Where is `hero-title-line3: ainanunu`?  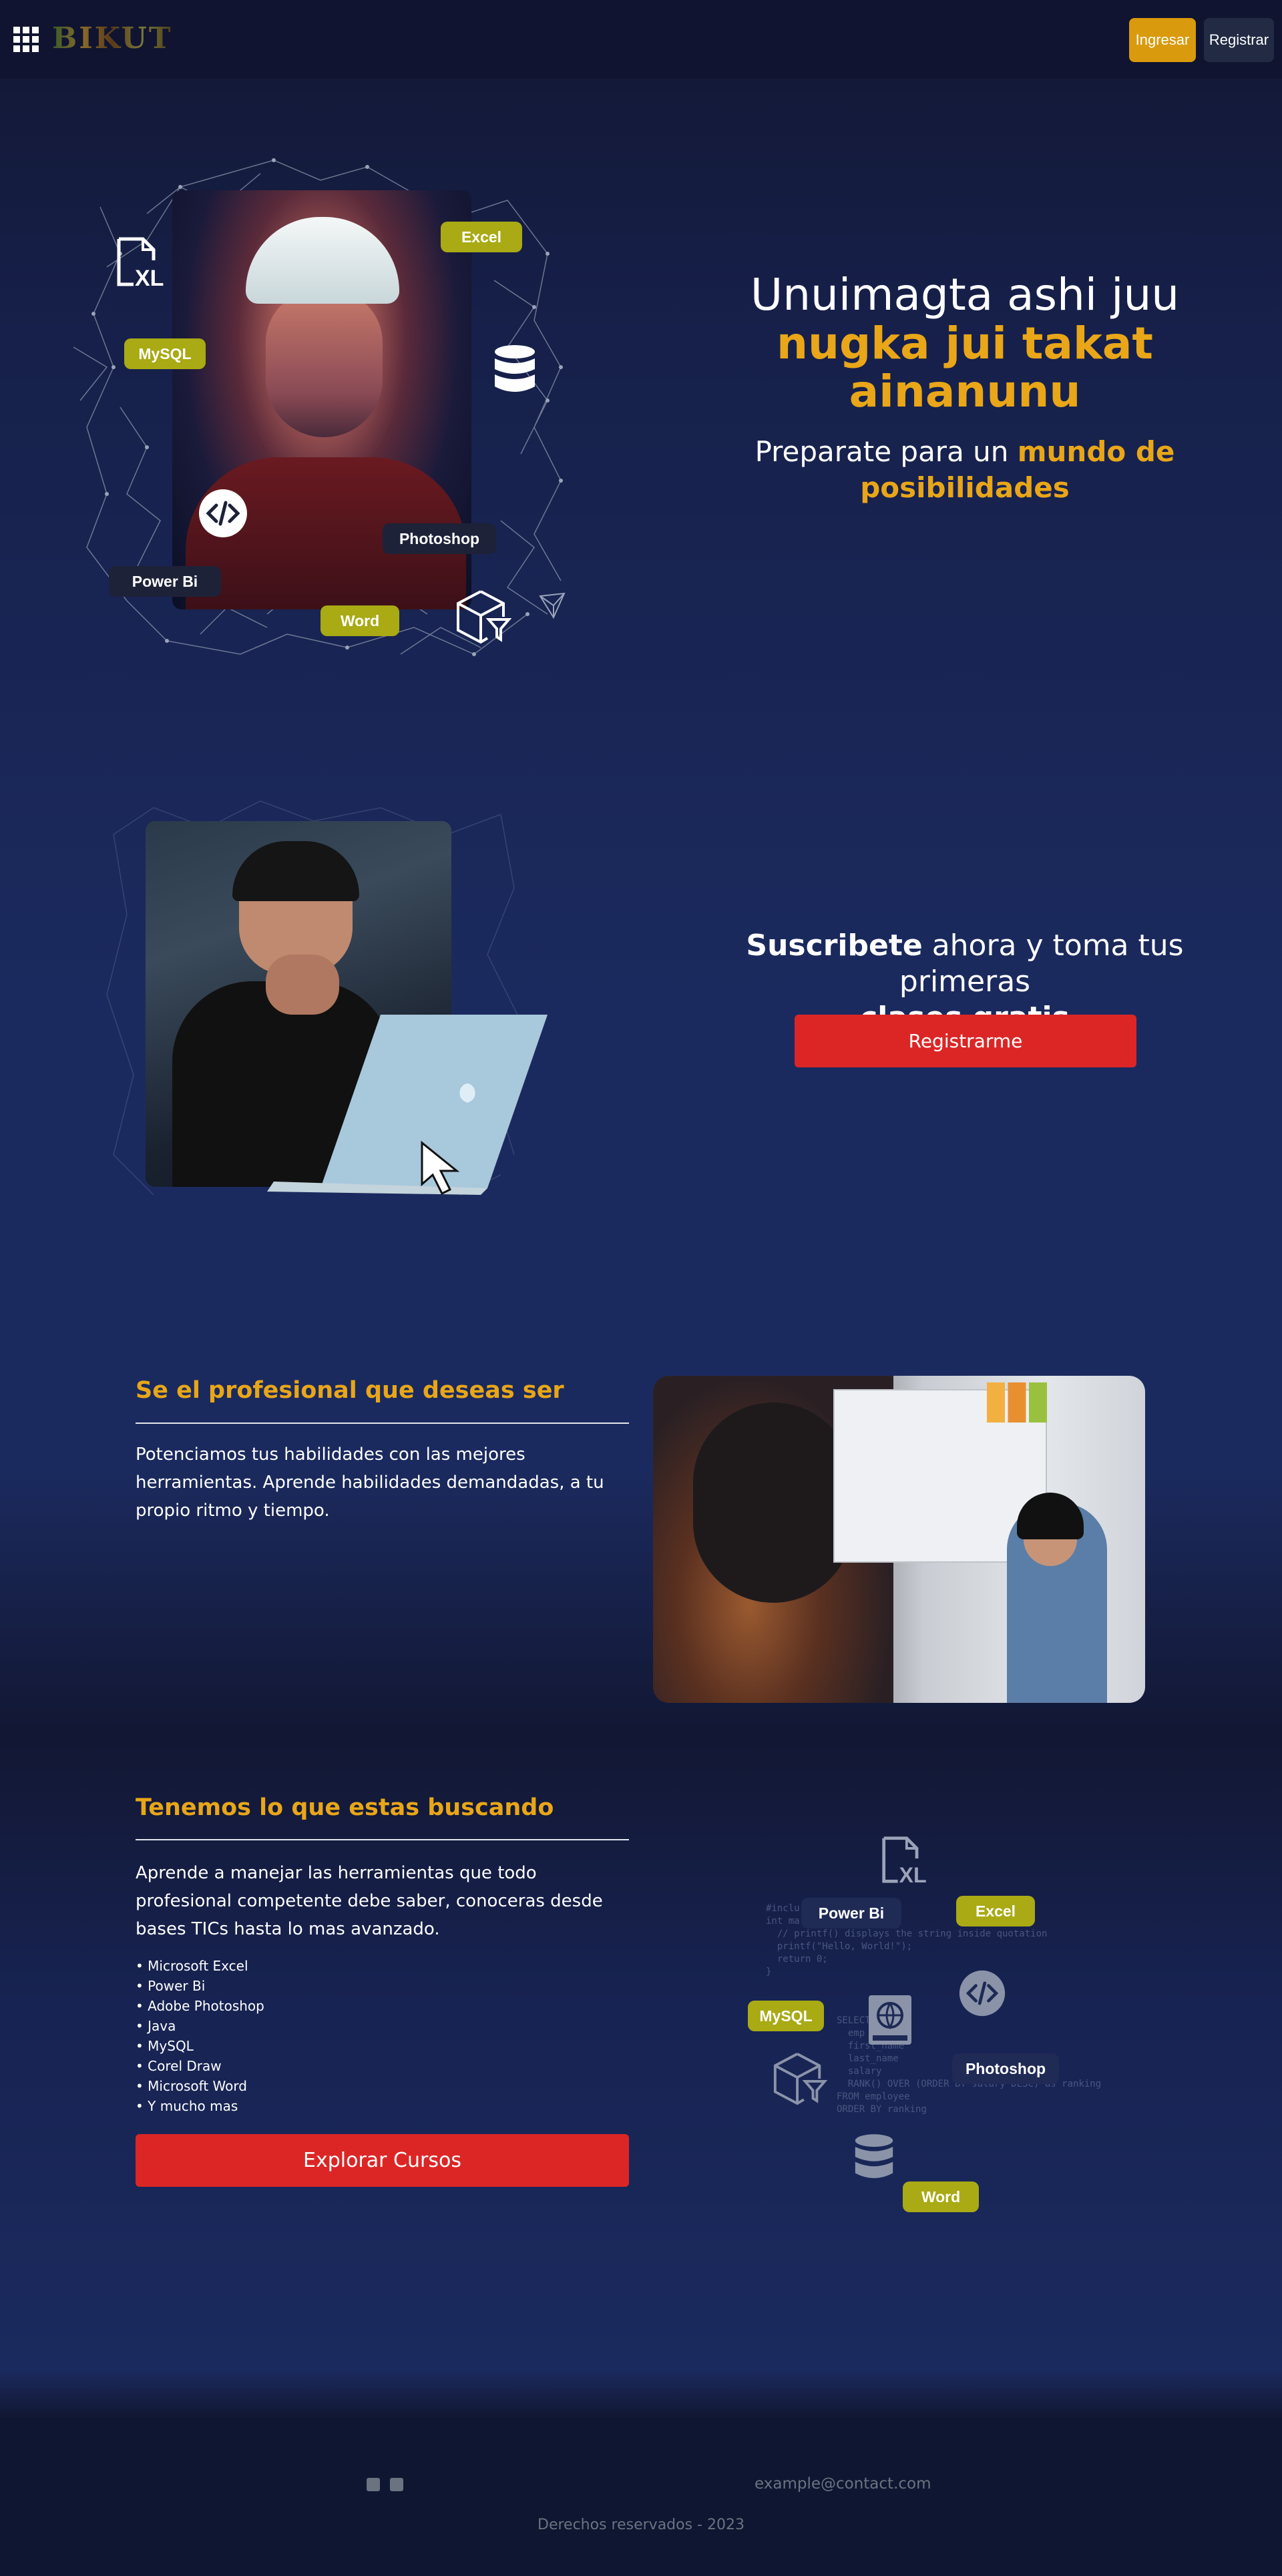
hero-title-line3: ainanunu is located at coordinates (965, 391).